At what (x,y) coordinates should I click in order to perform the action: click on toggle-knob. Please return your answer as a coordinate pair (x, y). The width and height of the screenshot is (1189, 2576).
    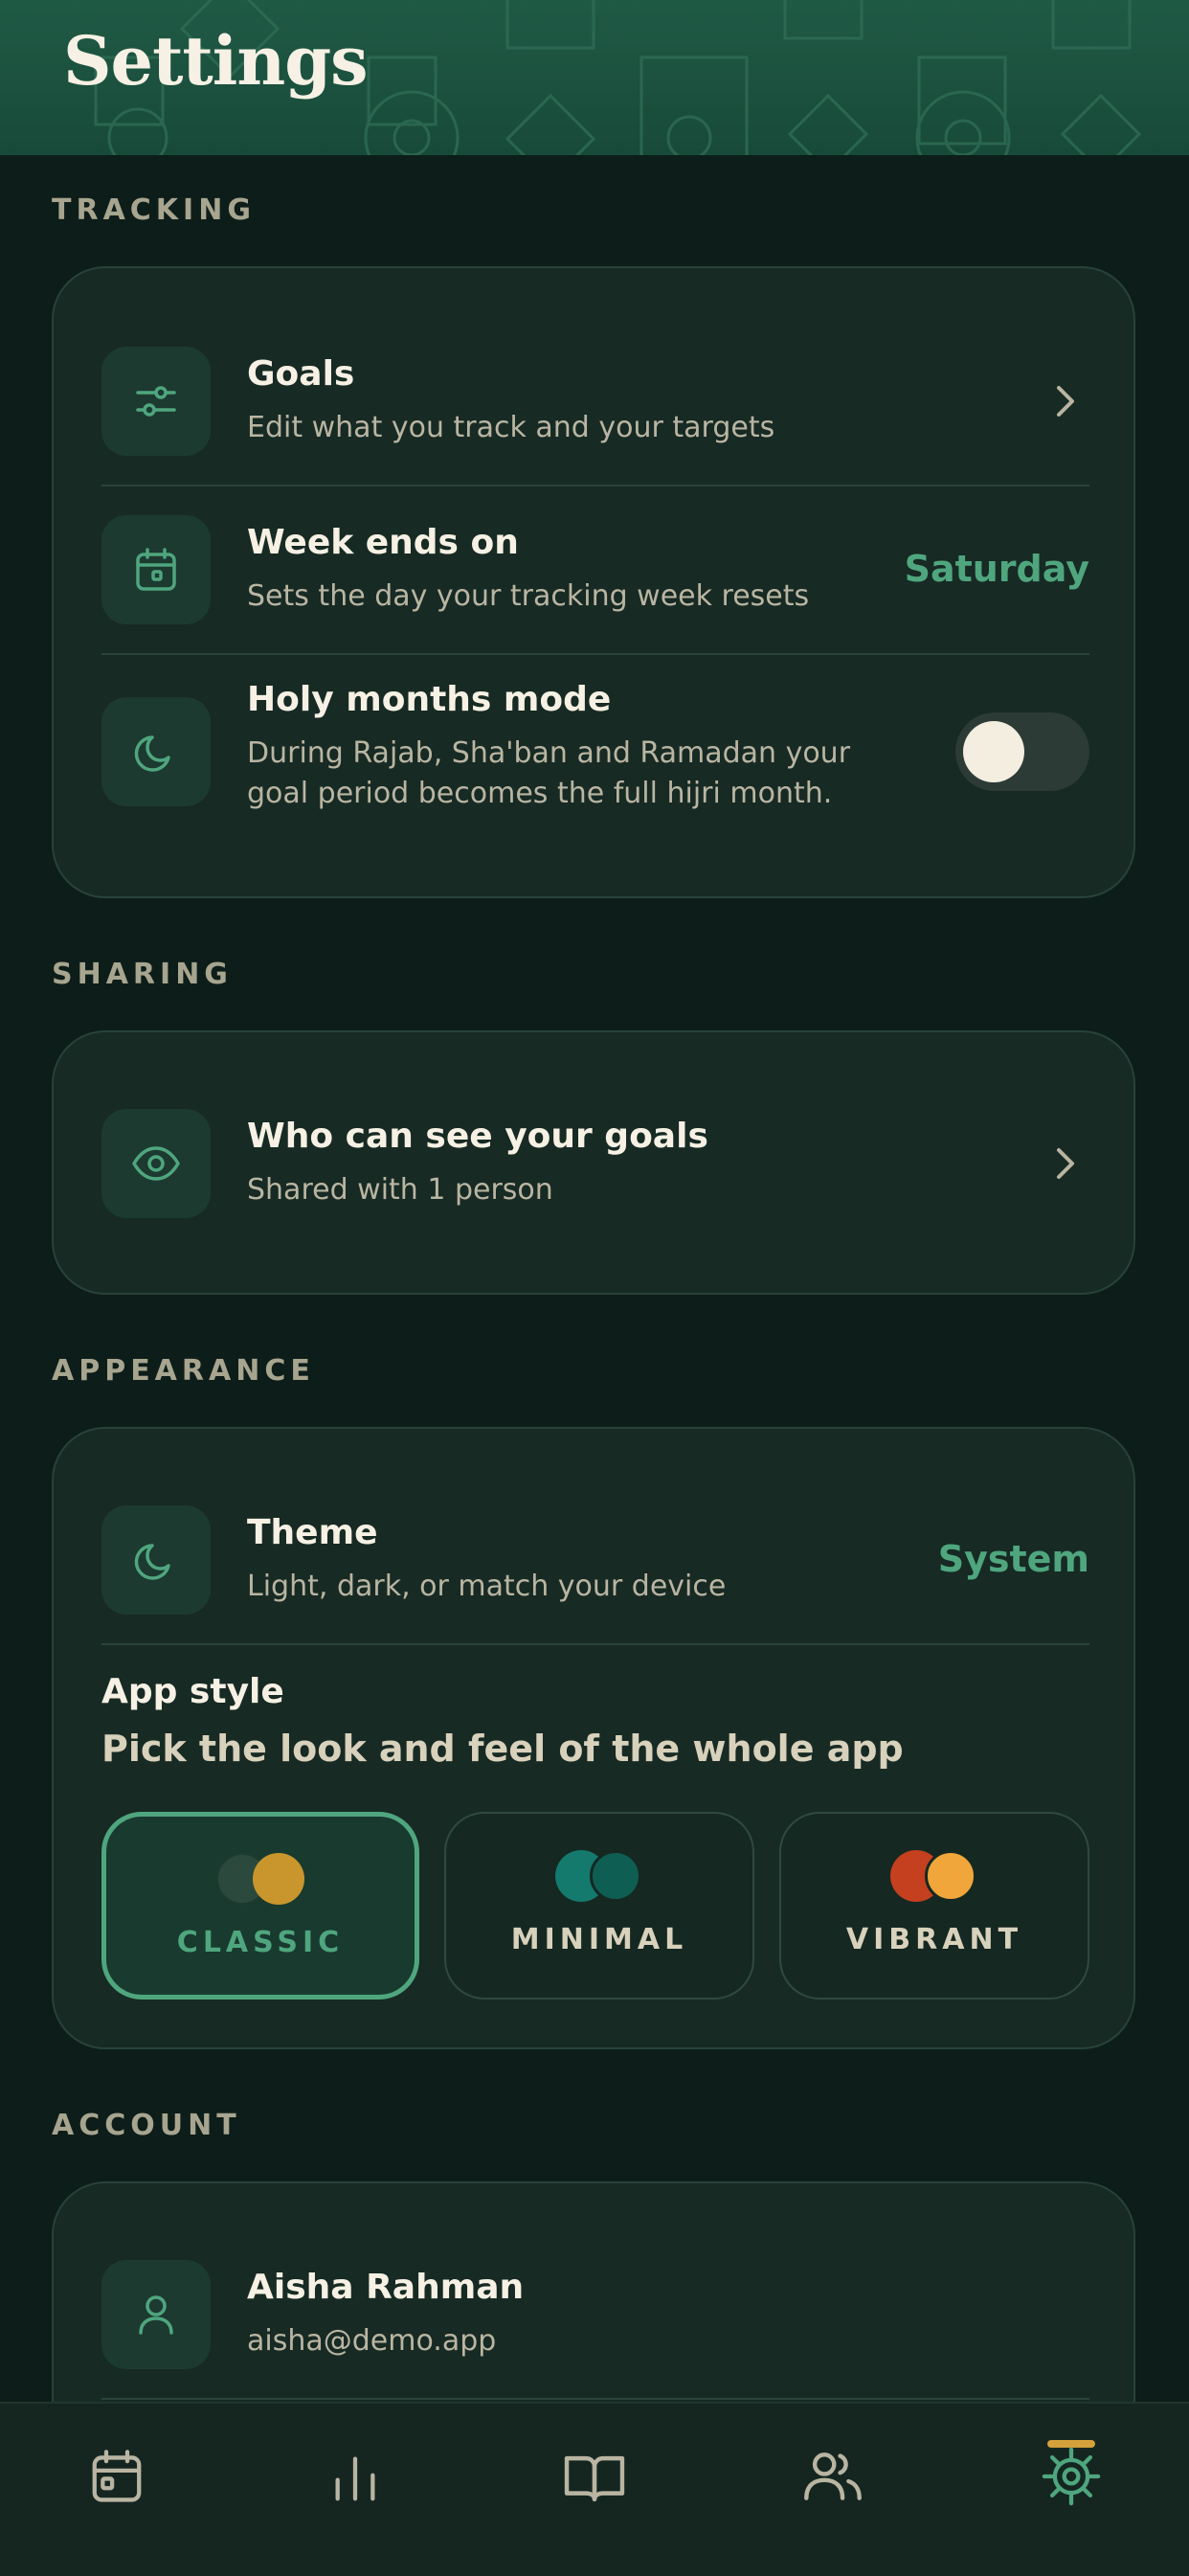
    Looking at the image, I should click on (993, 751).